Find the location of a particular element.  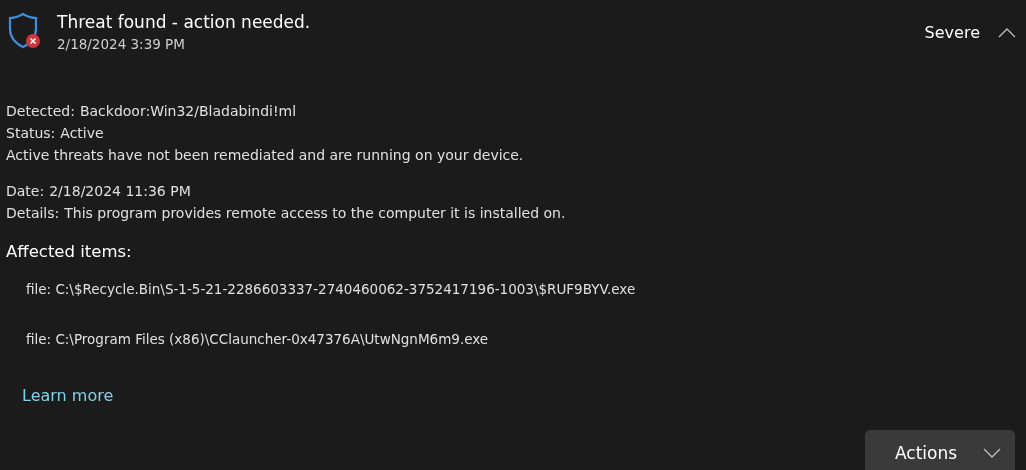

affected-file-path: file: C:\Program Files (x86)\CClauncher-0x47376A\UtwNgnM6m9.exe is located at coordinates (258, 339).